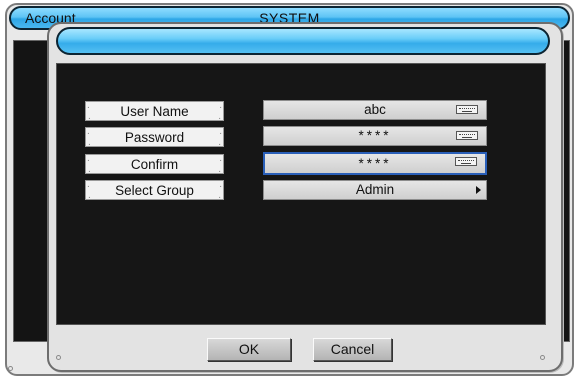  I want to click on confirm-password-value: ****, so click(375, 163).